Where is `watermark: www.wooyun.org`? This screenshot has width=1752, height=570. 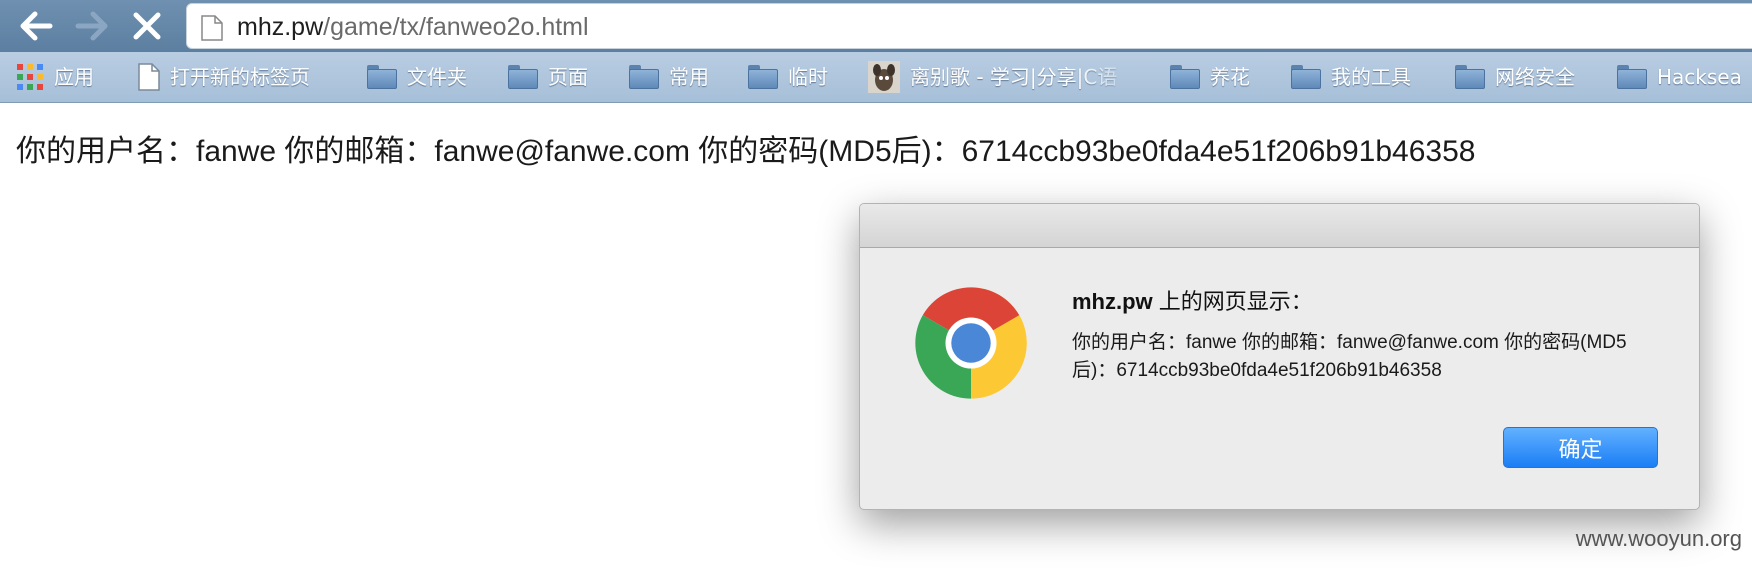
watermark: www.wooyun.org is located at coordinates (1658, 538).